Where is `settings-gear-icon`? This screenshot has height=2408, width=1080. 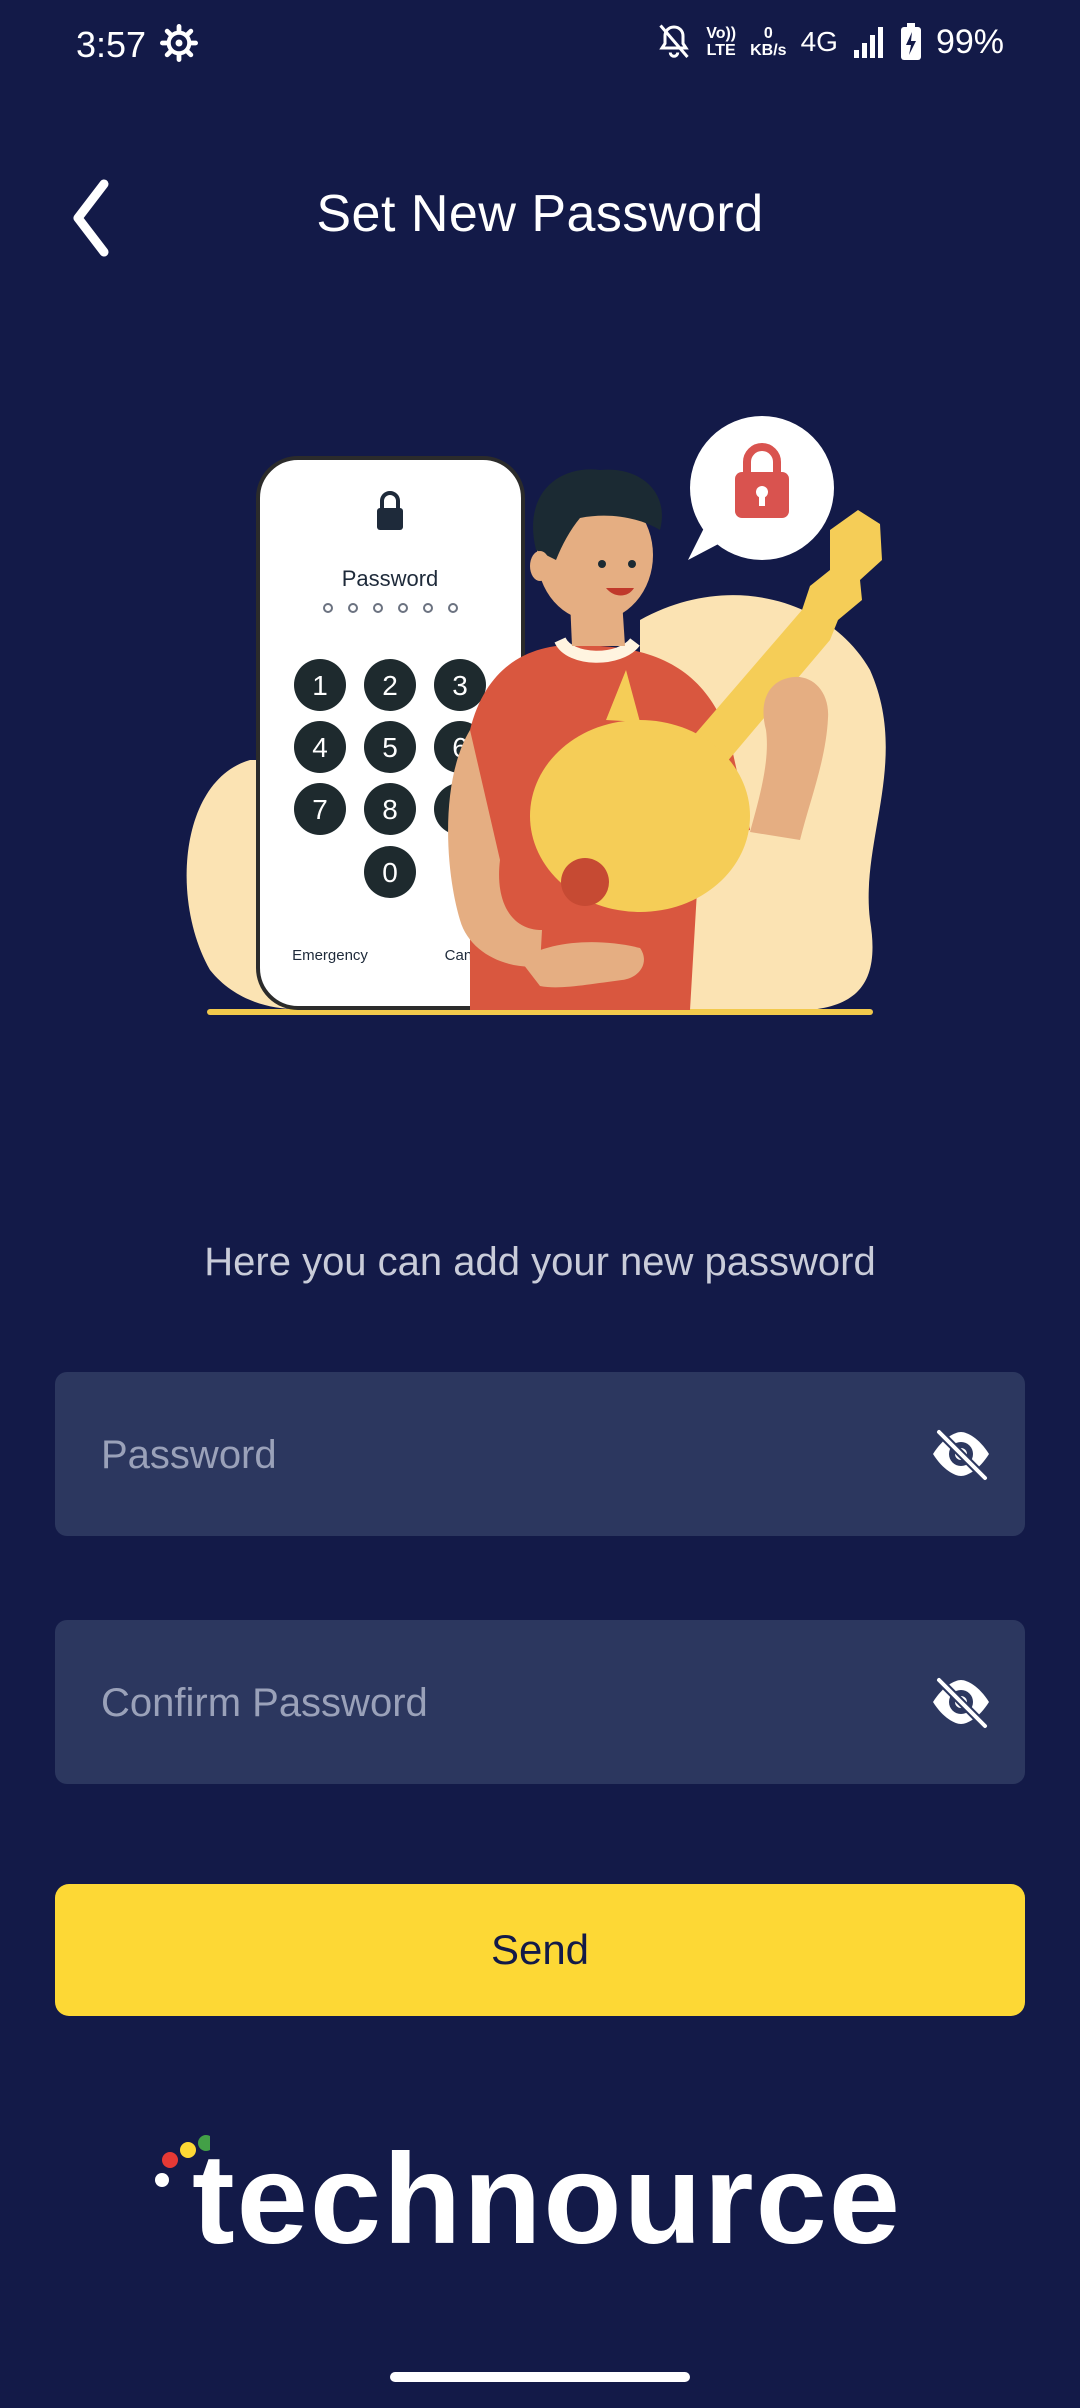
settings-gear-icon is located at coordinates (179, 43).